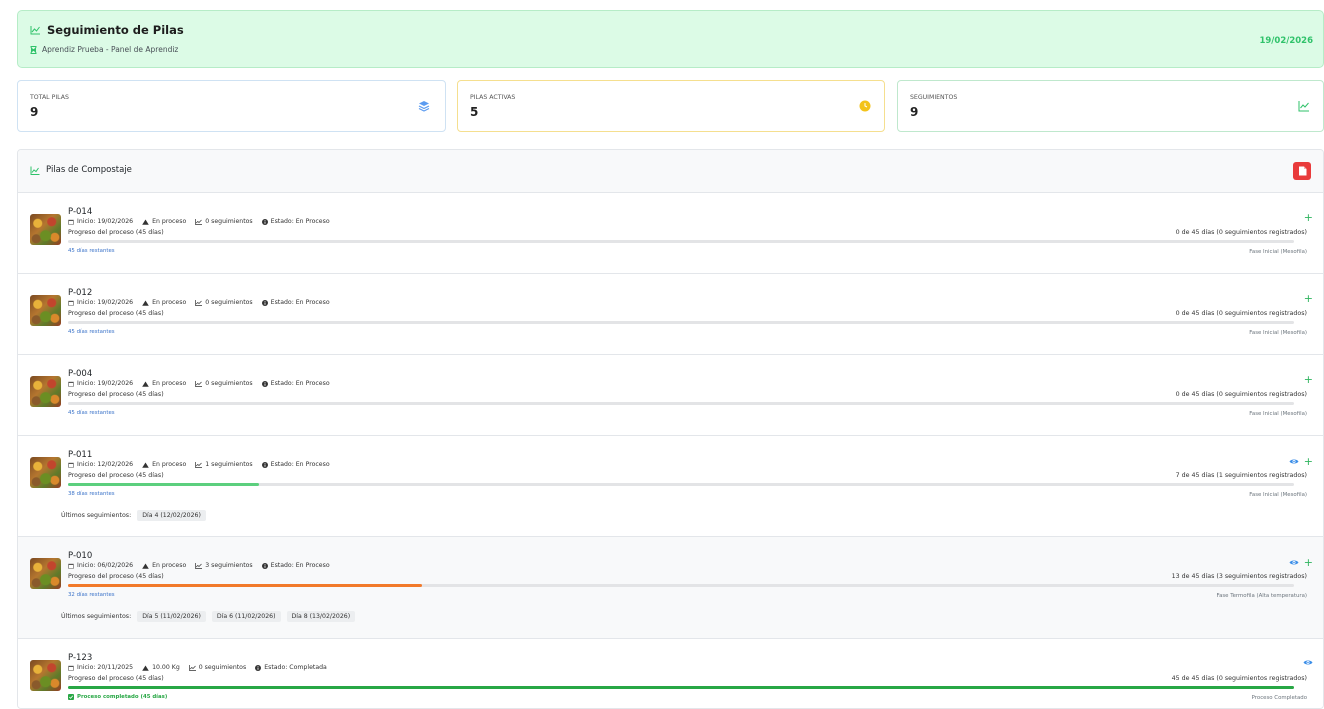 This screenshot has height=709, width=1324. I want to click on pile-id: P-011, so click(80, 455).